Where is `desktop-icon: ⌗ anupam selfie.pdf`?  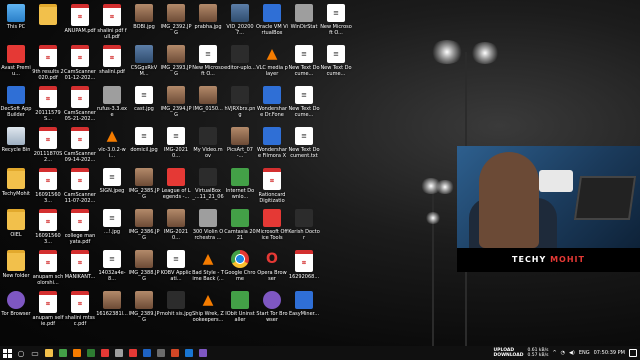 desktop-icon: ⌗ anupam selfie.pdf is located at coordinates (48, 309).